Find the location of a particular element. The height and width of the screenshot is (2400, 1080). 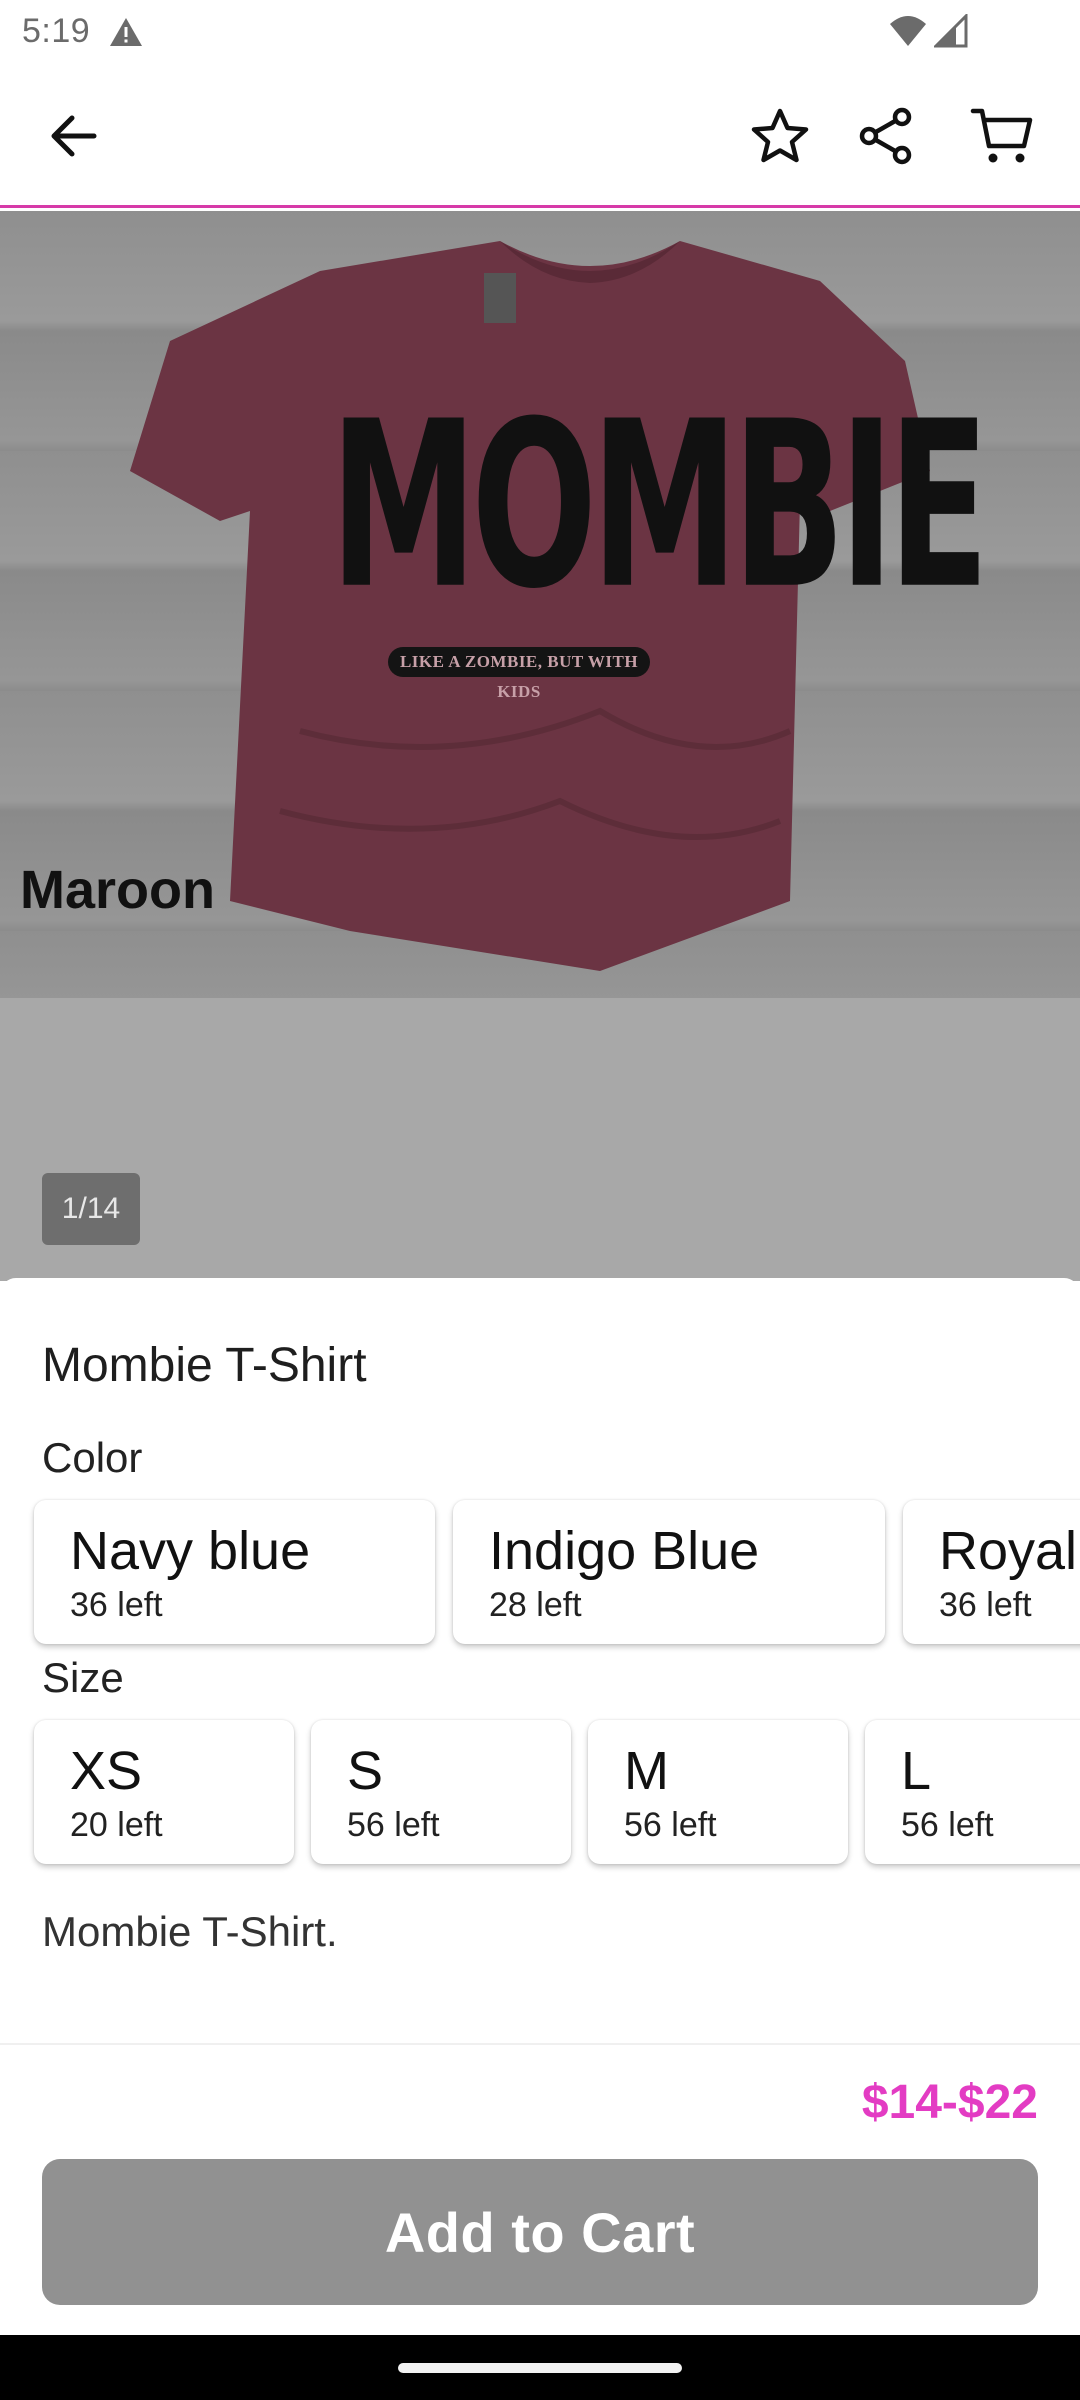

share-button is located at coordinates (886, 136).